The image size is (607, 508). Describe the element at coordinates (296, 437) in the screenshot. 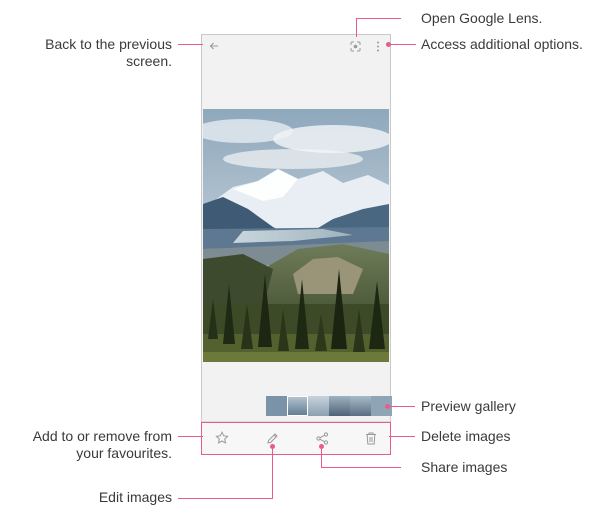

I see `bottom-action-bar` at that location.